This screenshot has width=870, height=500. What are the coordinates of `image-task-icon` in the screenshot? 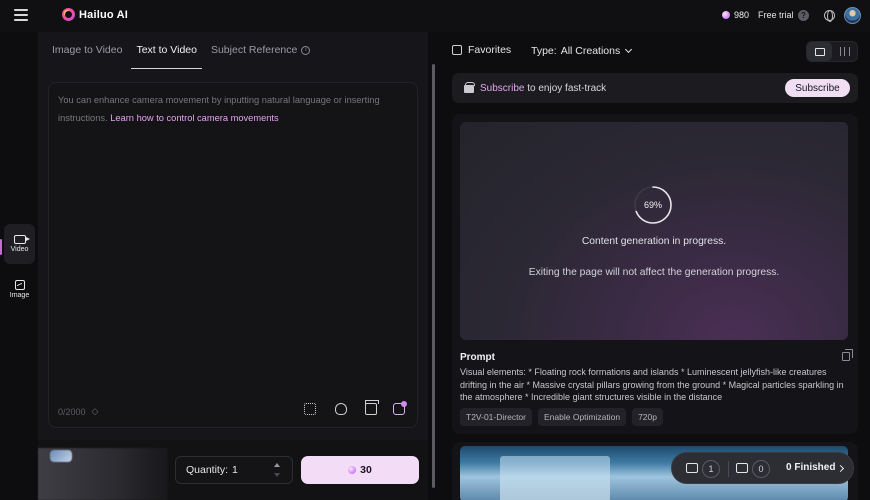 It's located at (742, 468).